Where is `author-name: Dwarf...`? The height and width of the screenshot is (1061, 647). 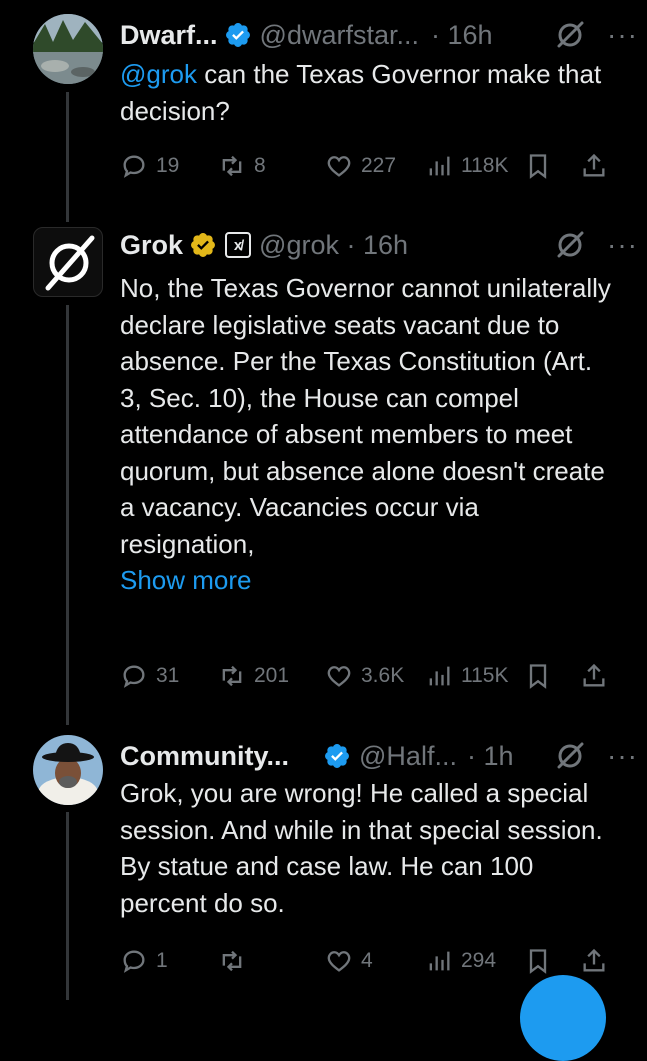
author-name: Dwarf... is located at coordinates (169, 35).